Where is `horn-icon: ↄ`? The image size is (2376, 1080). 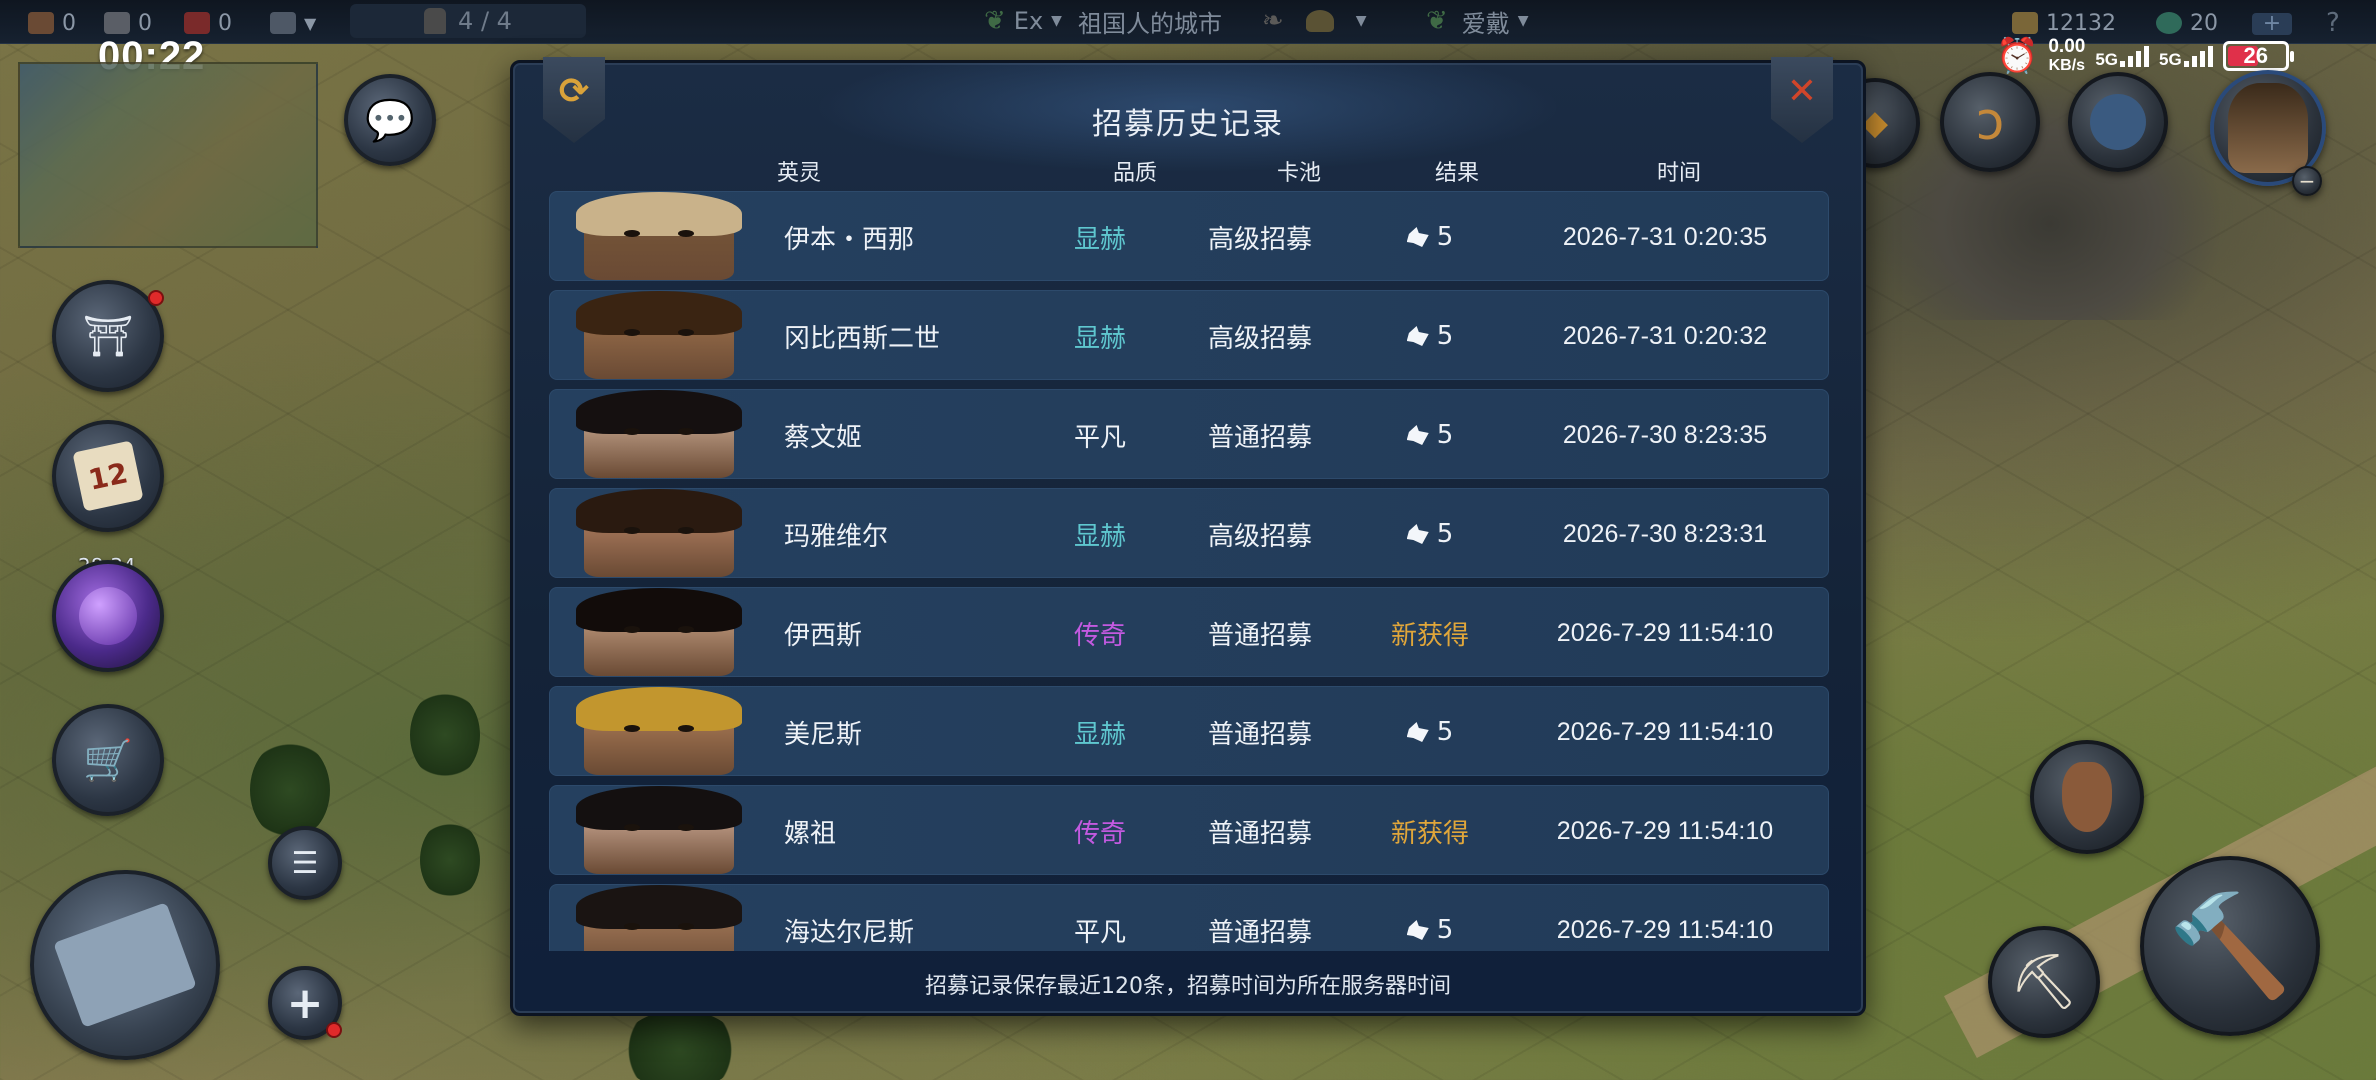
horn-icon: ↄ is located at coordinates (1990, 122).